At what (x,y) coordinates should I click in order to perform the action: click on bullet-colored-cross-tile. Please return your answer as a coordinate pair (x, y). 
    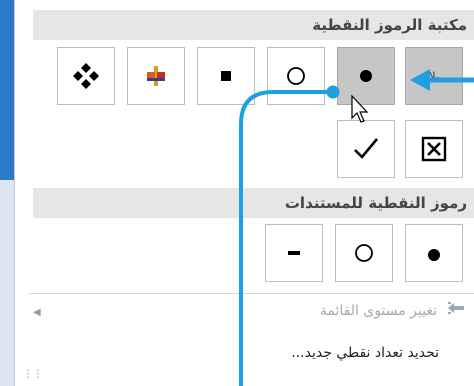
    Looking at the image, I should click on (156, 76).